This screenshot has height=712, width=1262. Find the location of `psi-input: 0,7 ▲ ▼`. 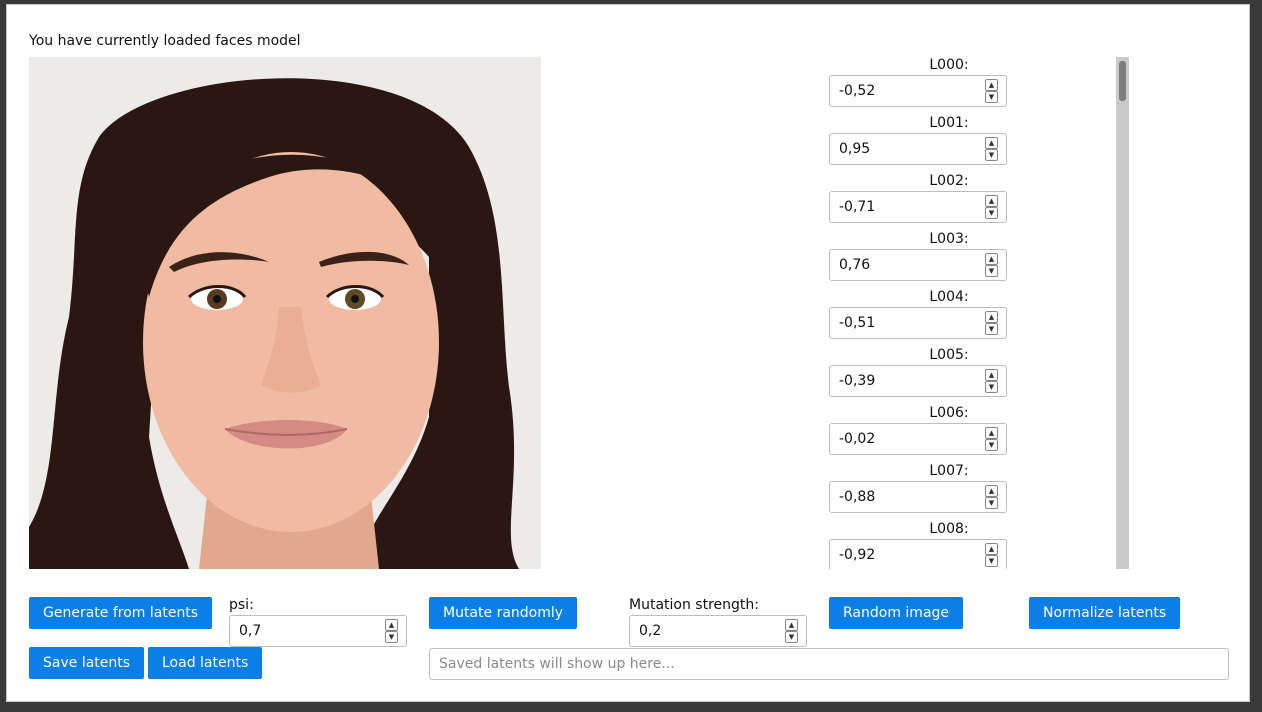

psi-input: 0,7 ▲ ▼ is located at coordinates (318, 631).